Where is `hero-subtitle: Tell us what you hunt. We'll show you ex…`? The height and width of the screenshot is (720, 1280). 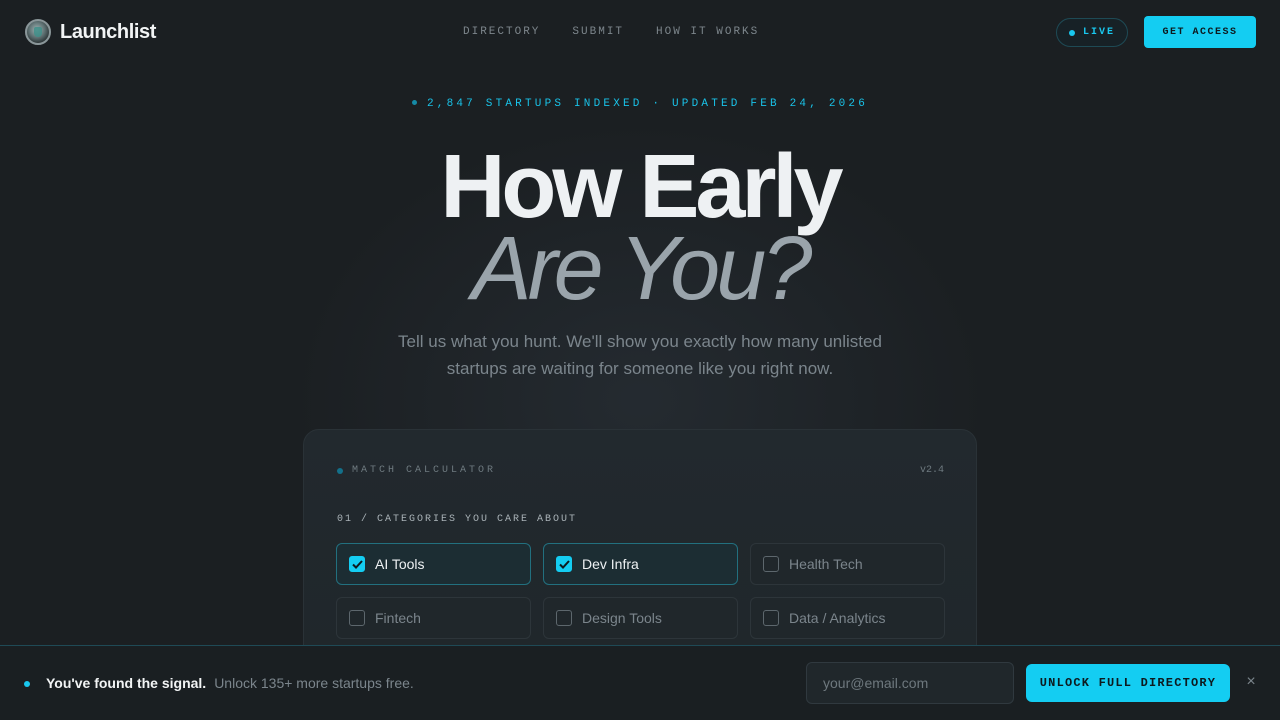
hero-subtitle: Tell us what you hunt. We'll show you ex… is located at coordinates (640, 355).